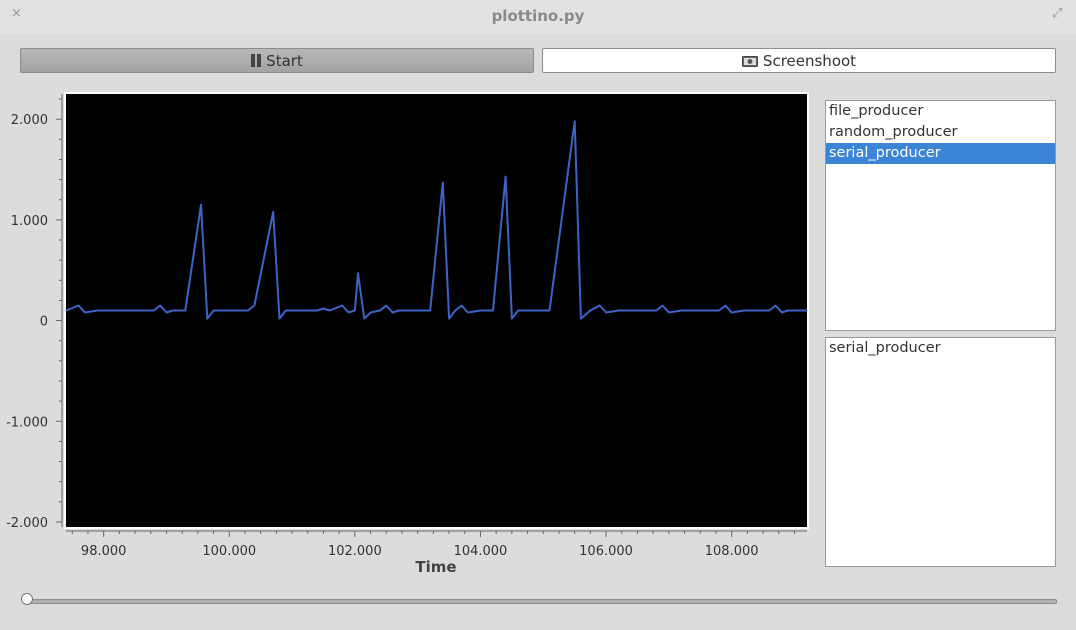 The image size is (1076, 630). I want to click on active-producer-list: serial_producer, so click(940, 452).